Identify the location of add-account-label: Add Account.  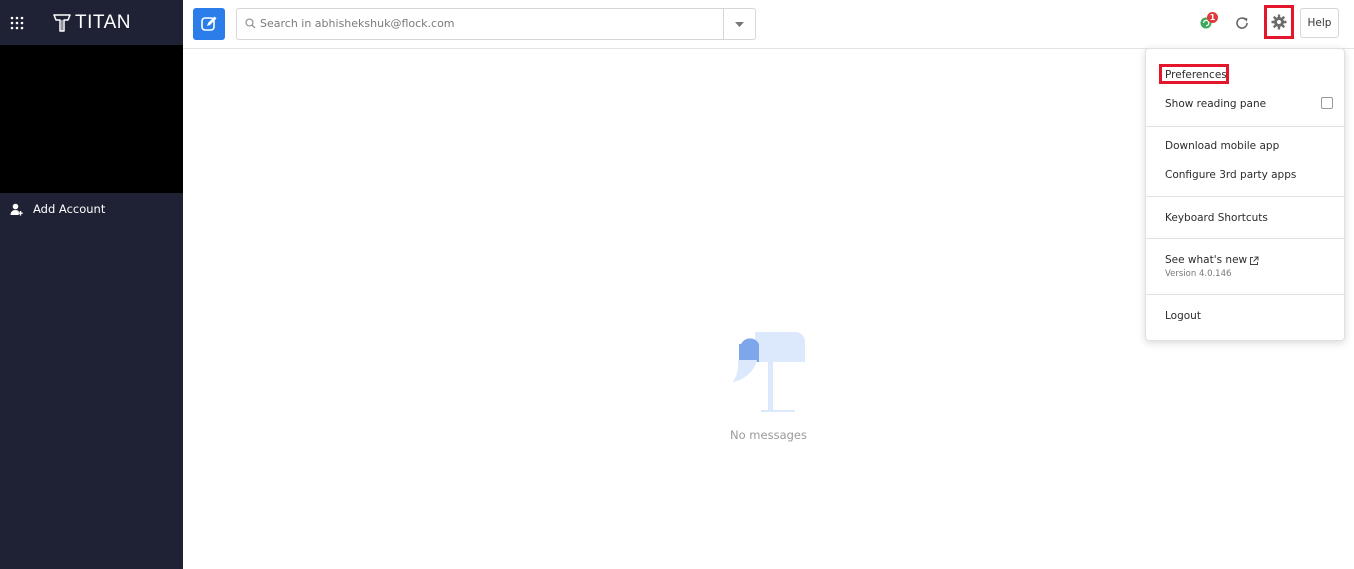
(69, 209).